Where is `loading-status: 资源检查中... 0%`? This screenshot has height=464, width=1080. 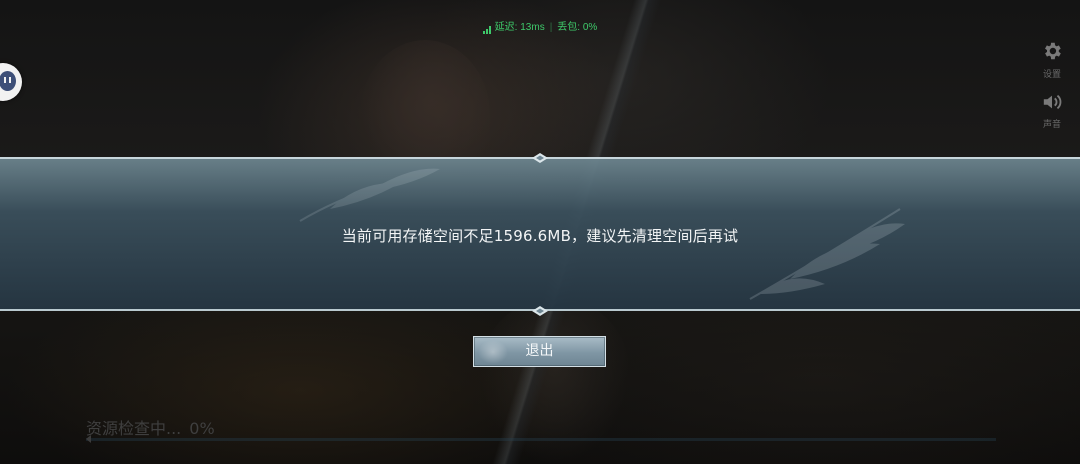
loading-status: 资源检查中... 0% is located at coordinates (150, 427).